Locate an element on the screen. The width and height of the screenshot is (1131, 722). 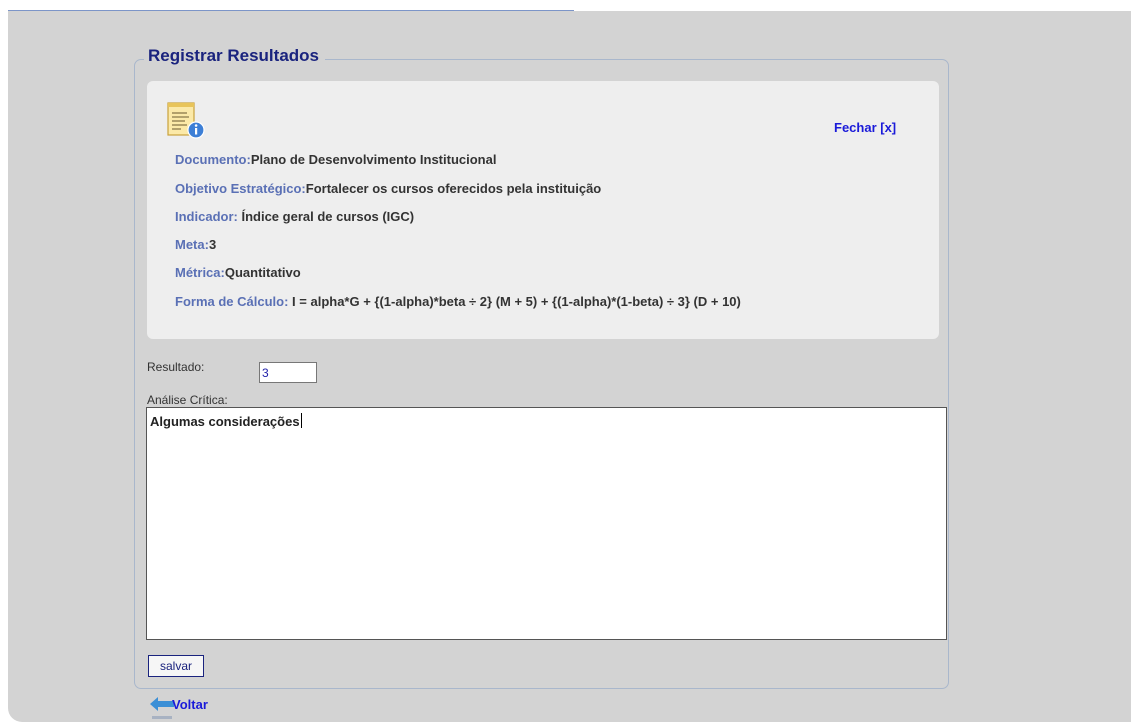
indicador-row: Indicador: Índice geral de cursos (IGC) is located at coordinates (294, 216).